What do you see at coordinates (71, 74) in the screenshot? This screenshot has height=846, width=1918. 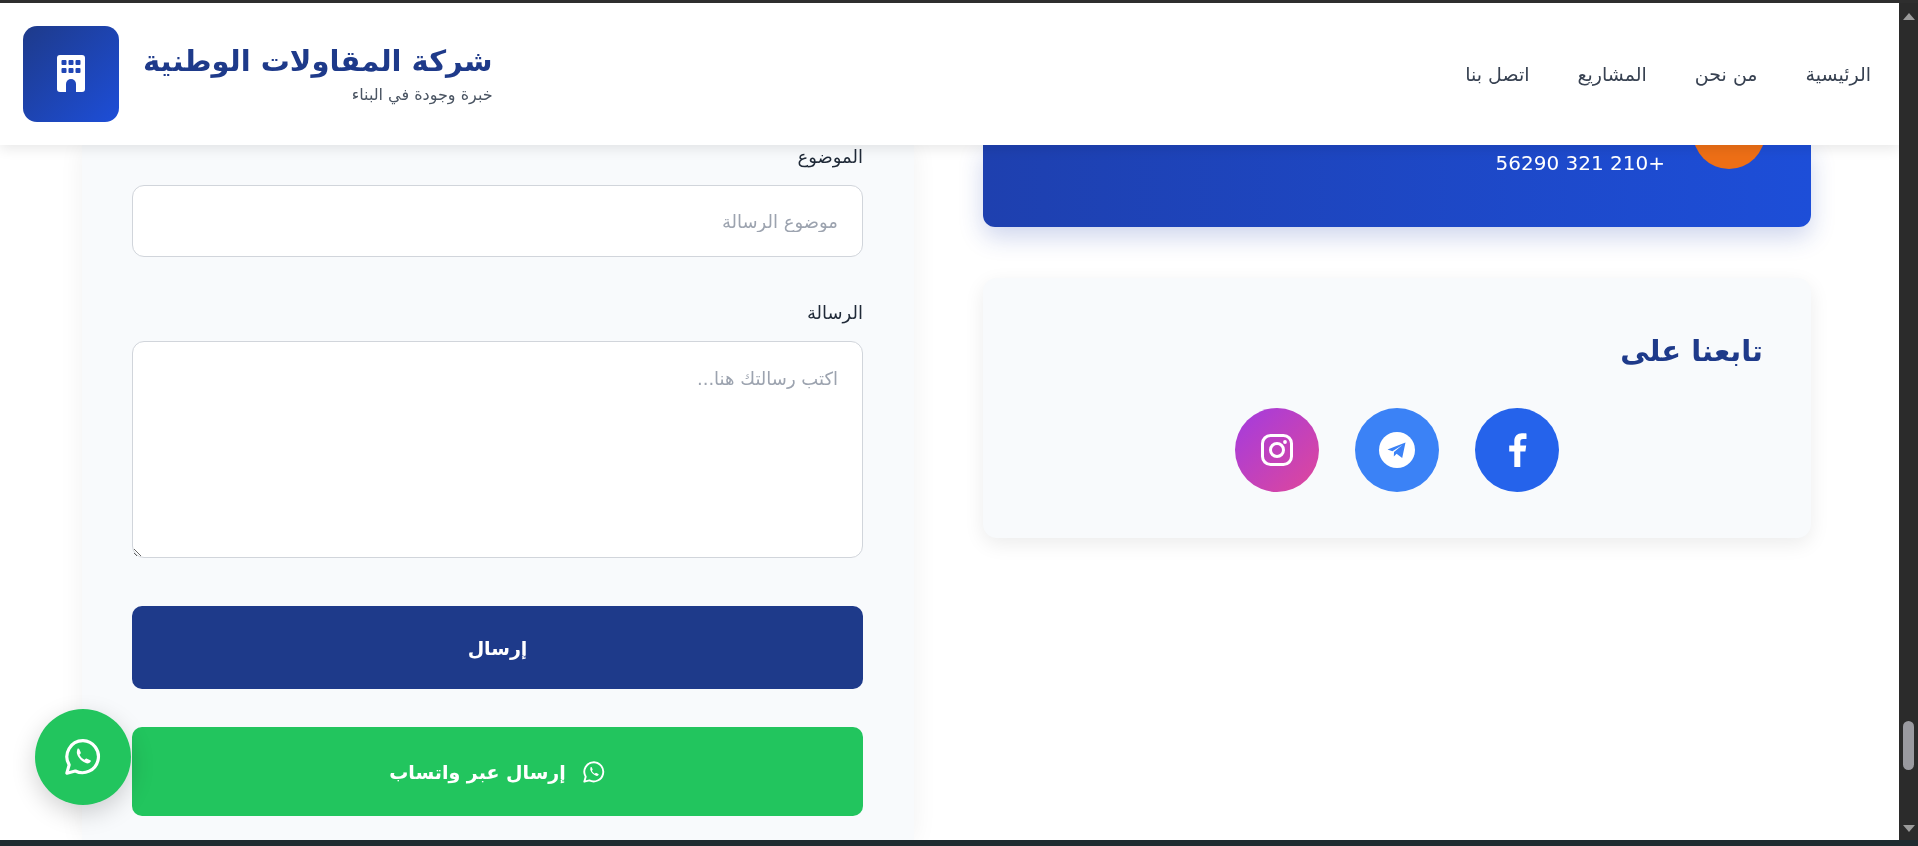 I see `building-logo-icon` at bounding box center [71, 74].